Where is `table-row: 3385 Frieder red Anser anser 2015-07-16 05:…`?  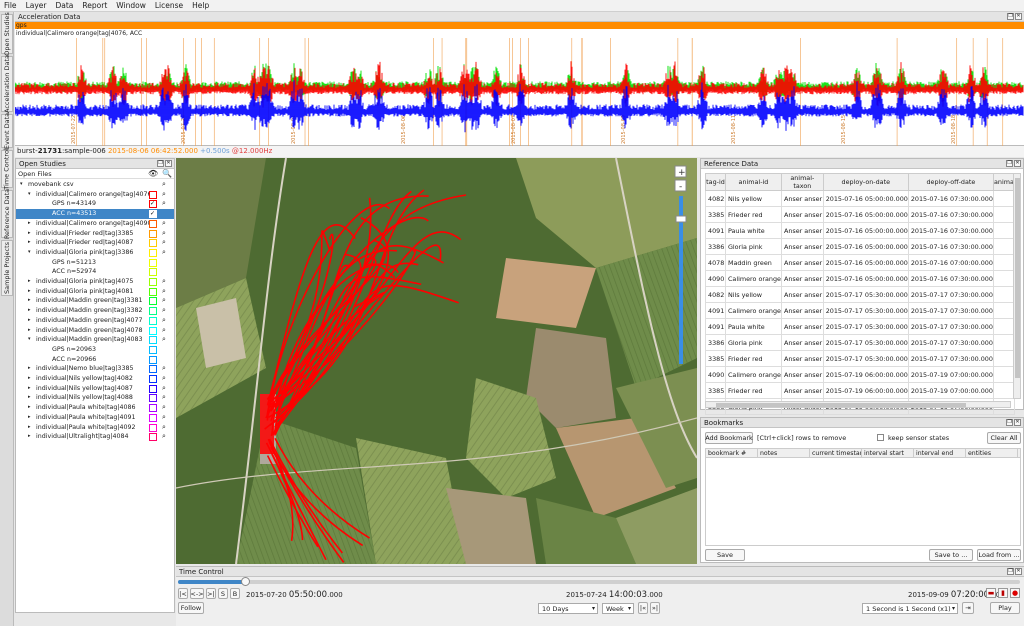
table-row: 3385 Frieder red Anser anser 2015-07-16 05:… is located at coordinates (860, 214).